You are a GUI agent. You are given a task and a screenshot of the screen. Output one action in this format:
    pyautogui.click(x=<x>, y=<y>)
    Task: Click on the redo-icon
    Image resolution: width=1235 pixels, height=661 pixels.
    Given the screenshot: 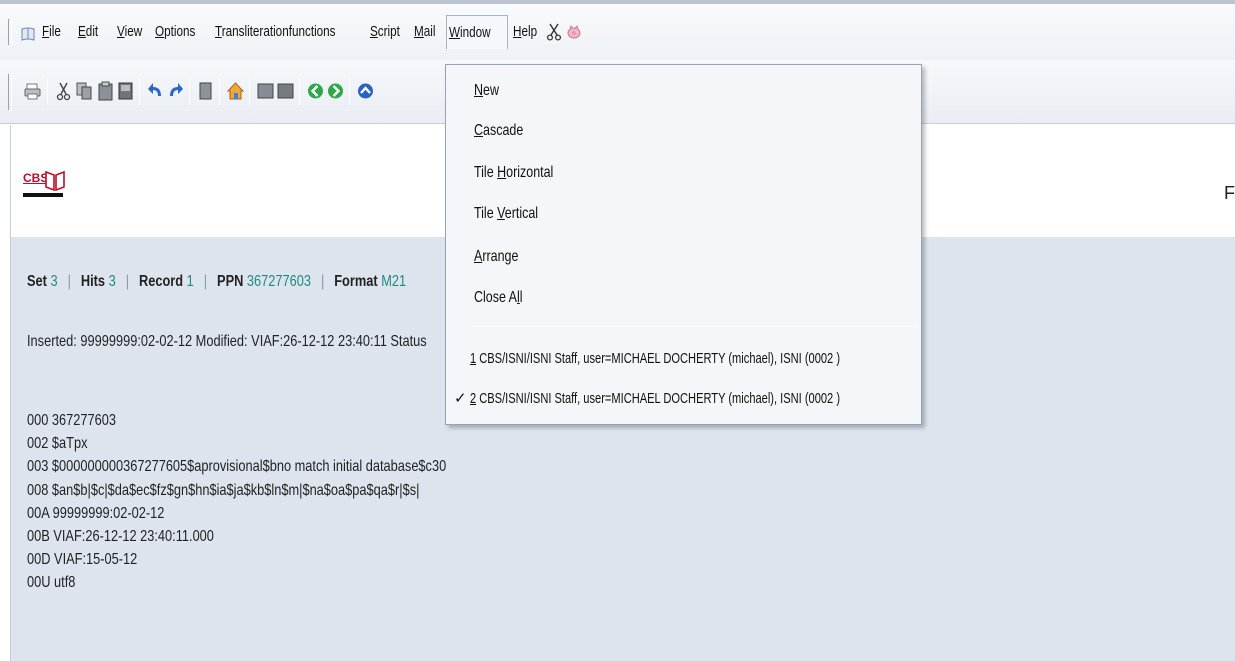 What is the action you would take?
    pyautogui.click(x=175, y=91)
    